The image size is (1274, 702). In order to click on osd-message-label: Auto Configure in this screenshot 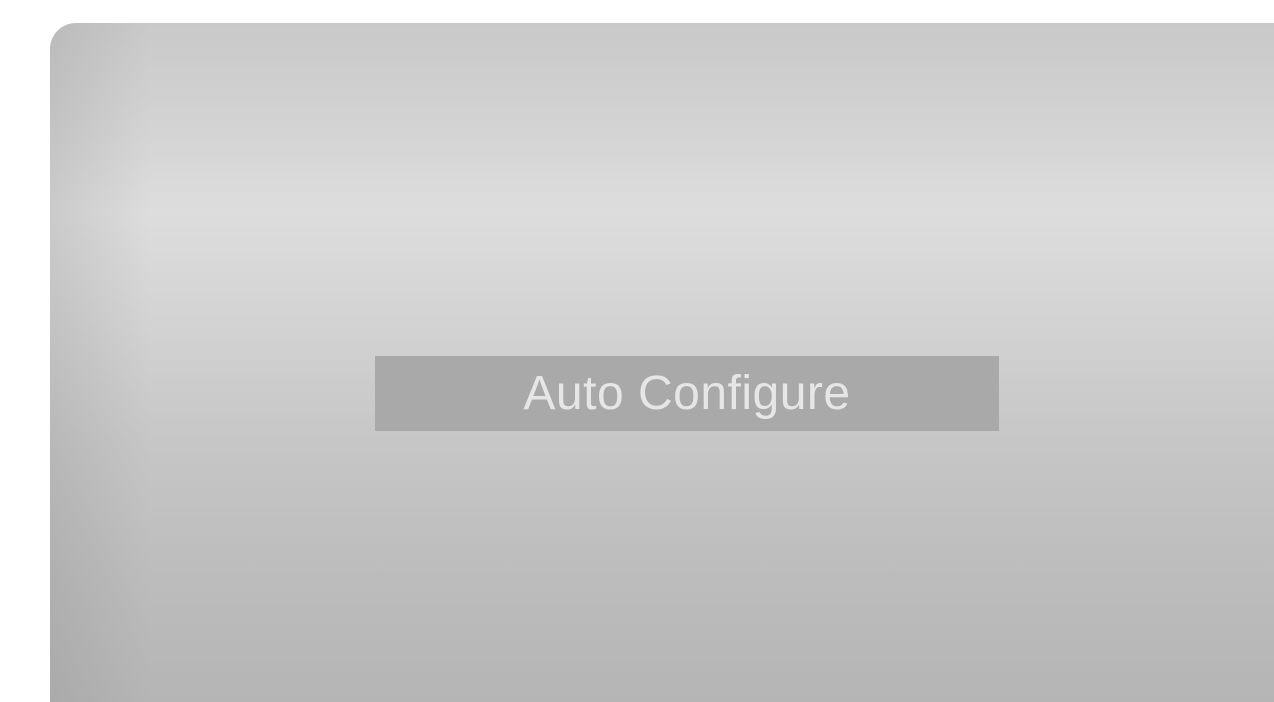, I will do `click(687, 393)`.